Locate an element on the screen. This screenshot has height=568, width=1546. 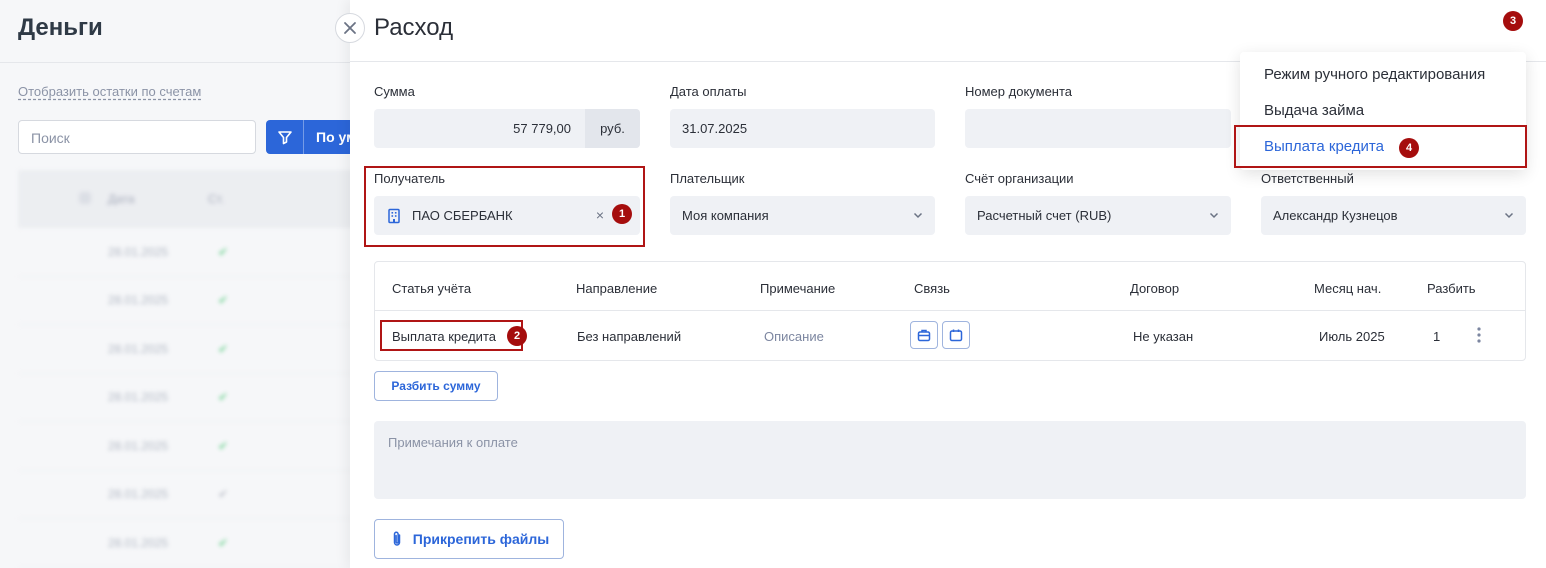
checkbox-icon is located at coordinates (63, 199).